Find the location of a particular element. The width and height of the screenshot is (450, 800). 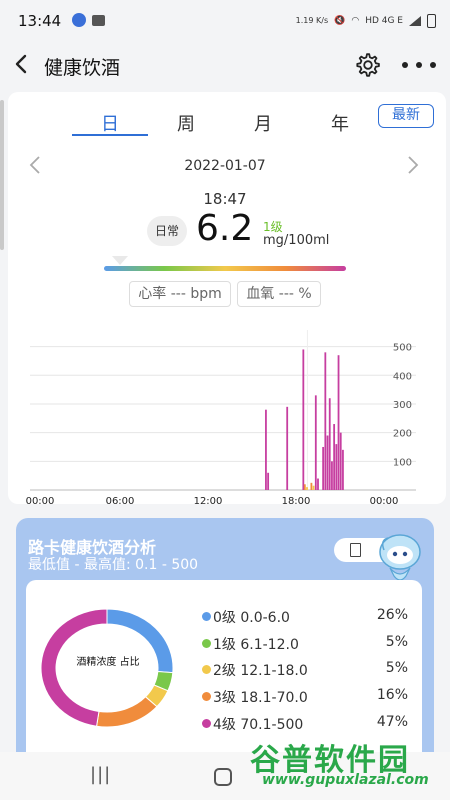

alcohol-value: 6.2 is located at coordinates (225, 228).